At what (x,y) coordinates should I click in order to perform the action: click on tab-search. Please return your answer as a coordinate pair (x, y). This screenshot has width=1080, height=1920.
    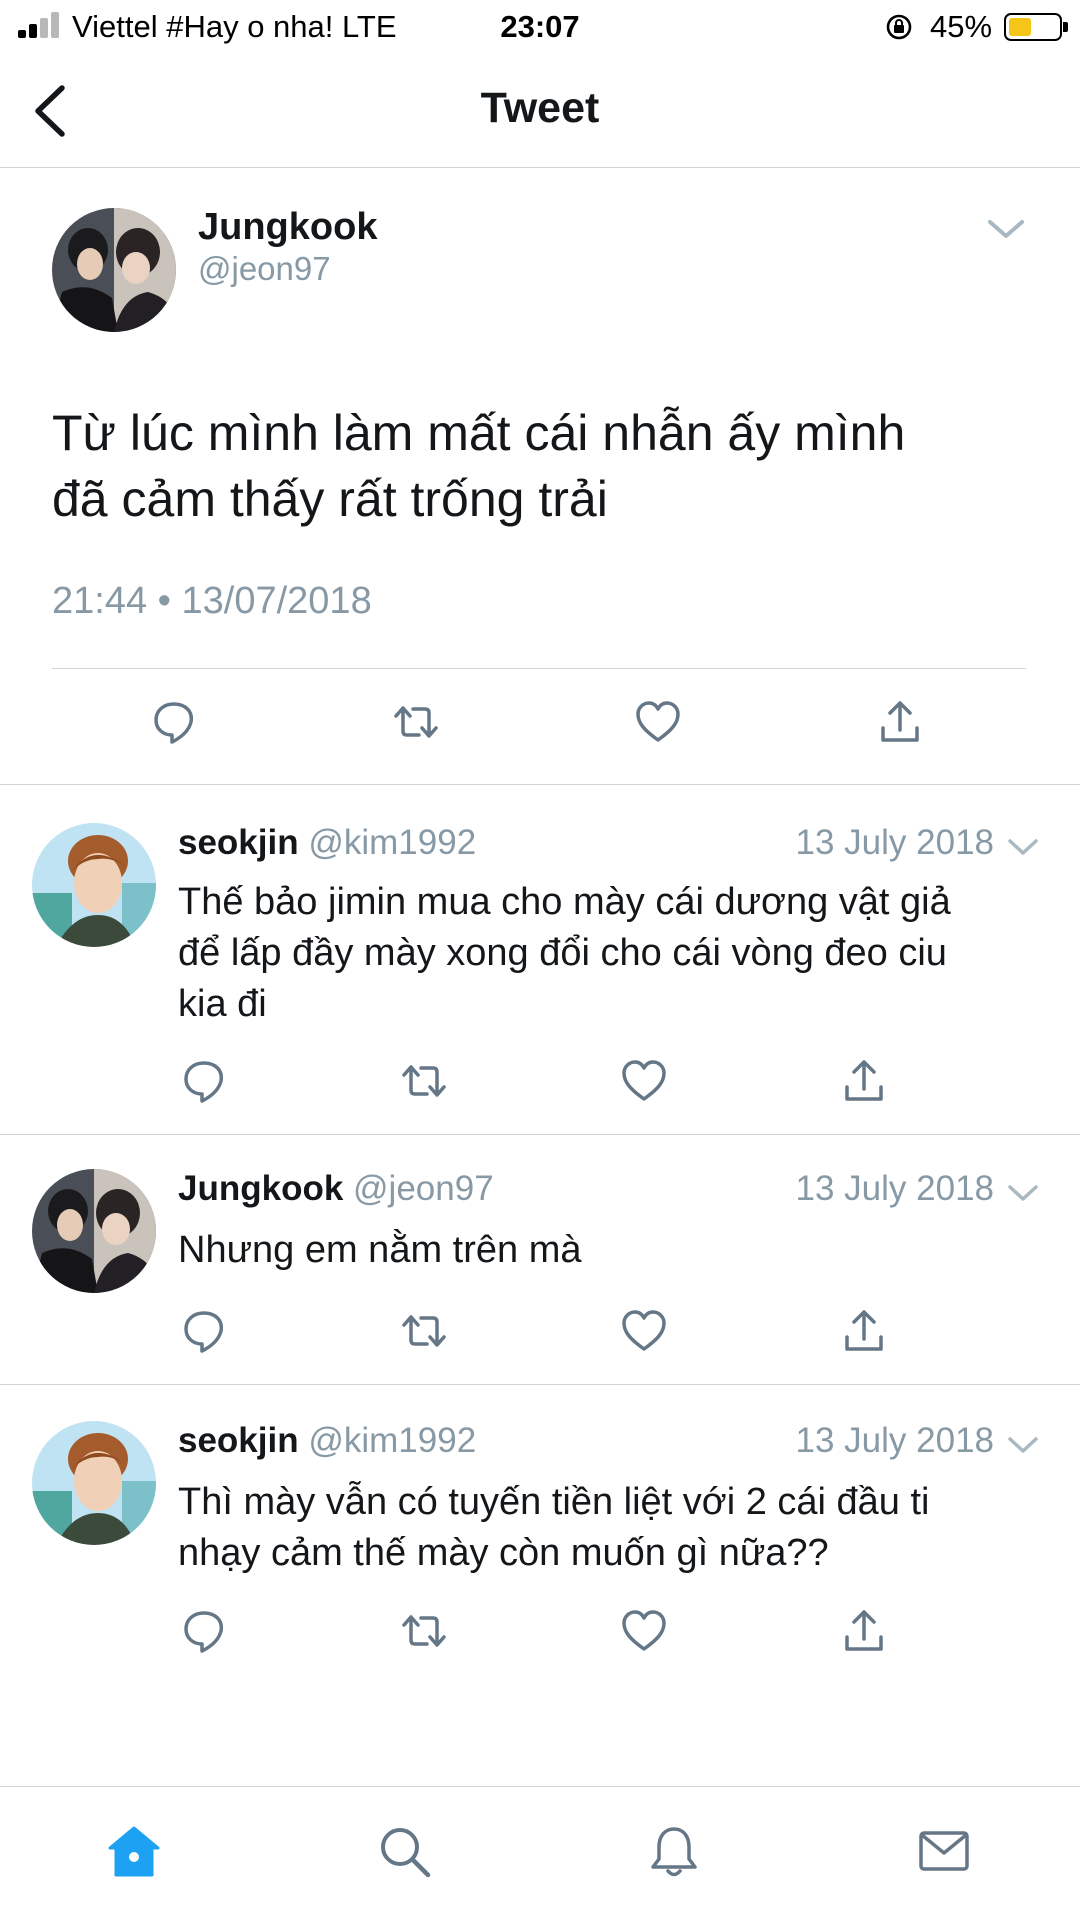
    Looking at the image, I should click on (404, 1851).